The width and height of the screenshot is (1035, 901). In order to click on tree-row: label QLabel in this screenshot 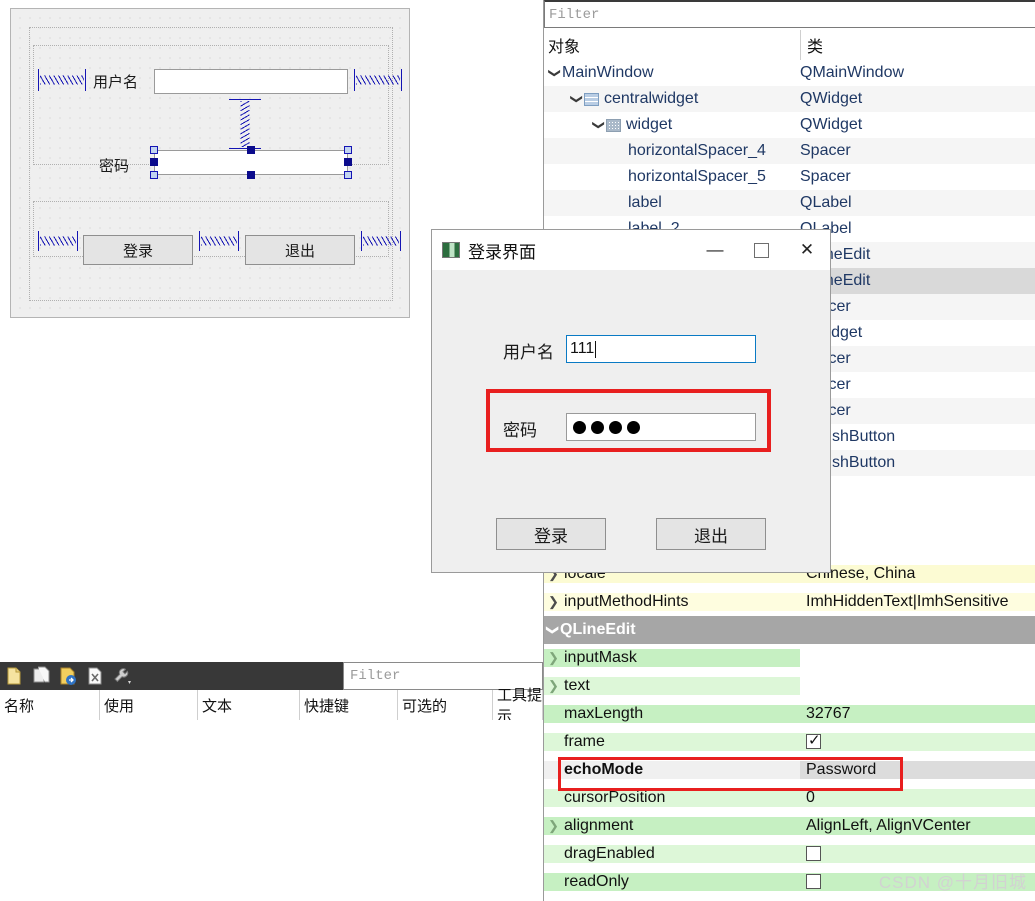, I will do `click(789, 203)`.